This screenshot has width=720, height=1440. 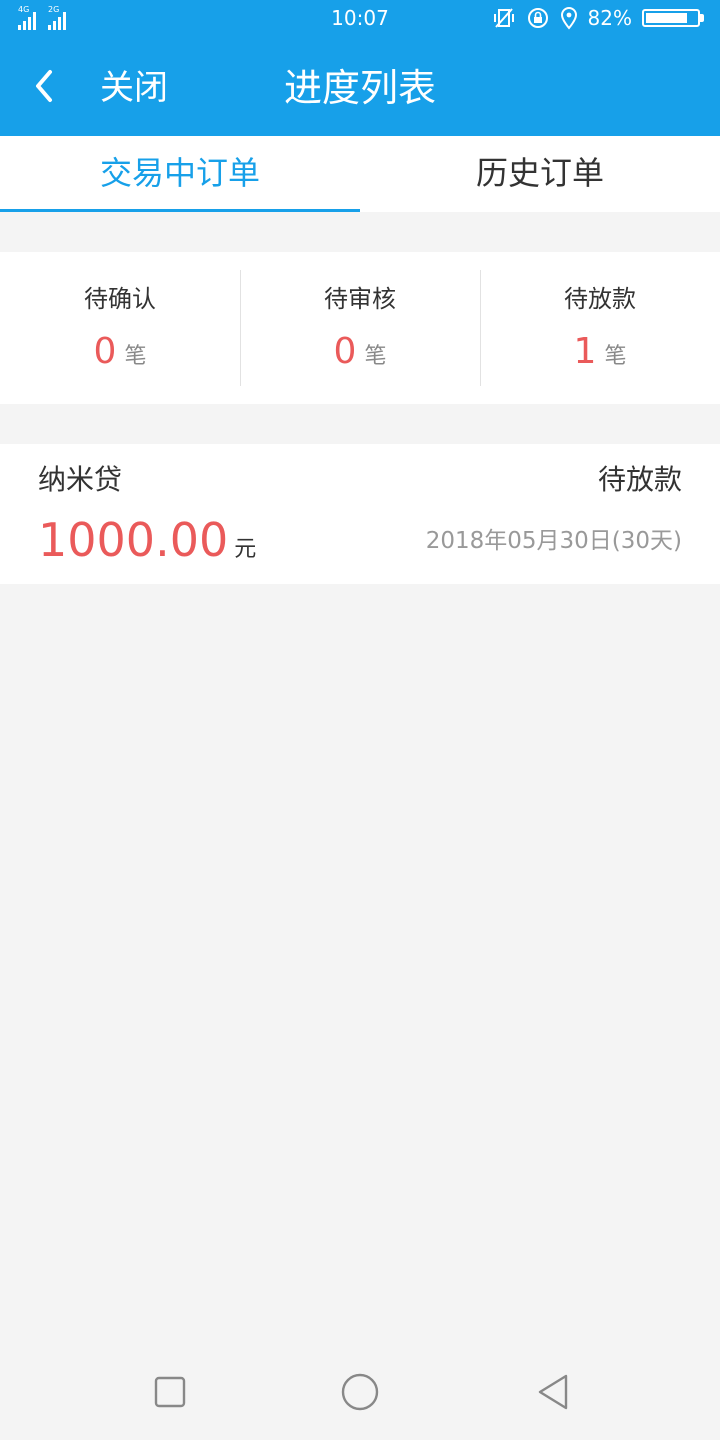 What do you see at coordinates (245, 549) in the screenshot?
I see `order-currency: 元` at bounding box center [245, 549].